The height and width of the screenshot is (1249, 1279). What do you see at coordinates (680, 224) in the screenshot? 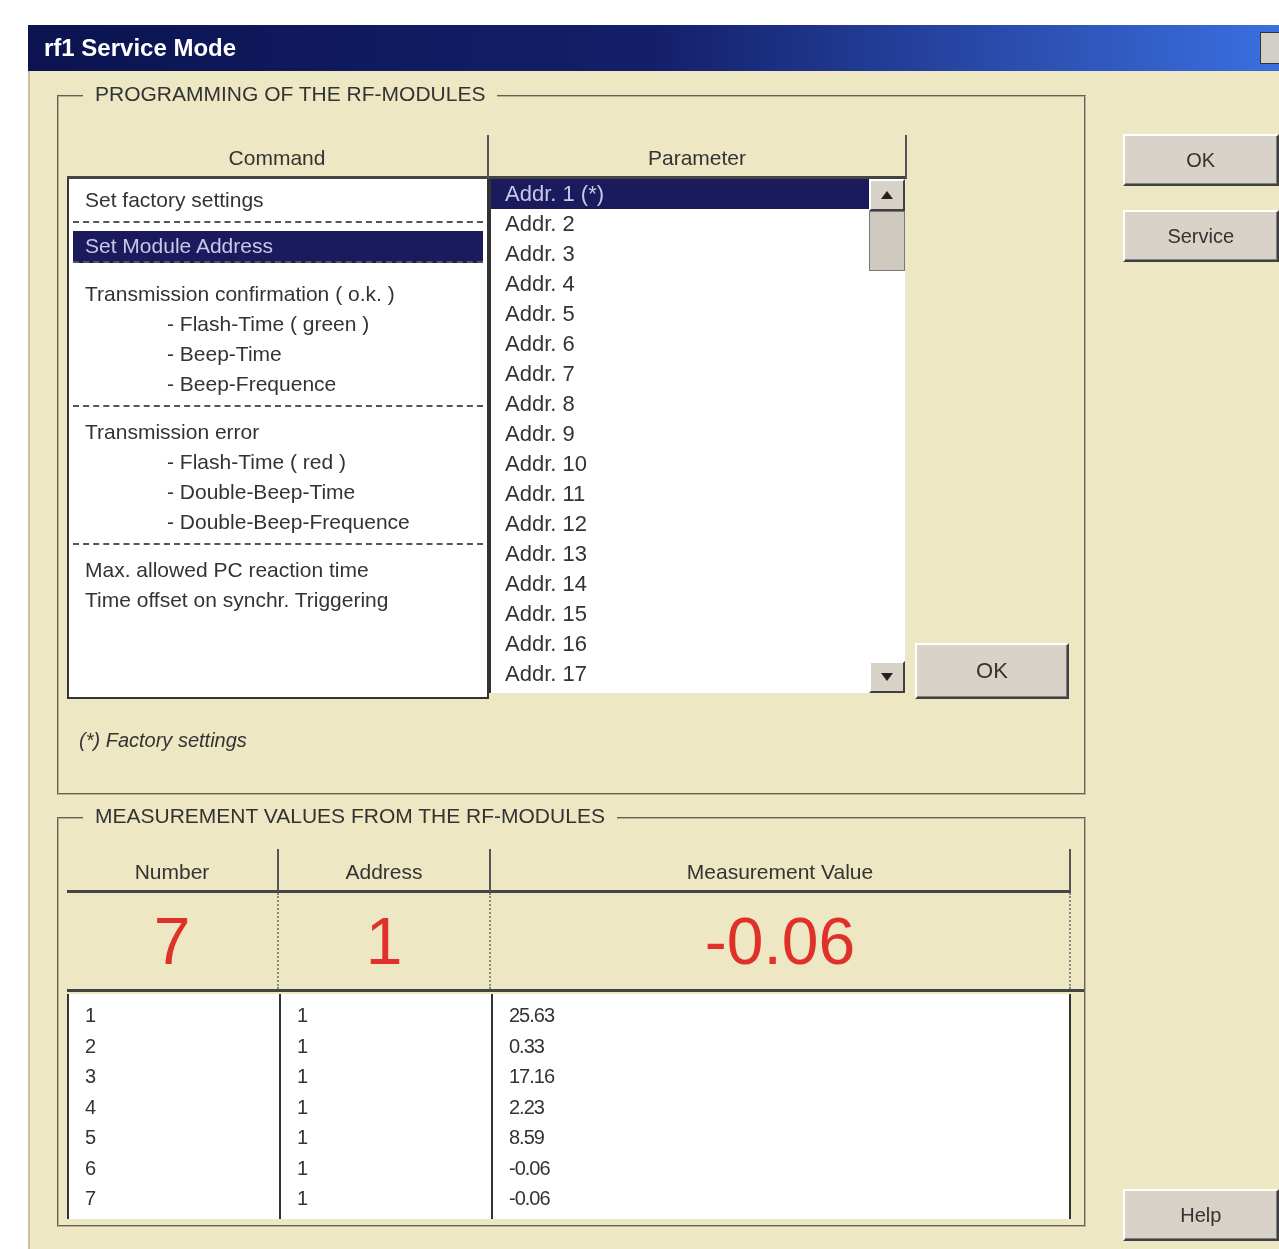
I see `parameter-item: Addr. 2` at bounding box center [680, 224].